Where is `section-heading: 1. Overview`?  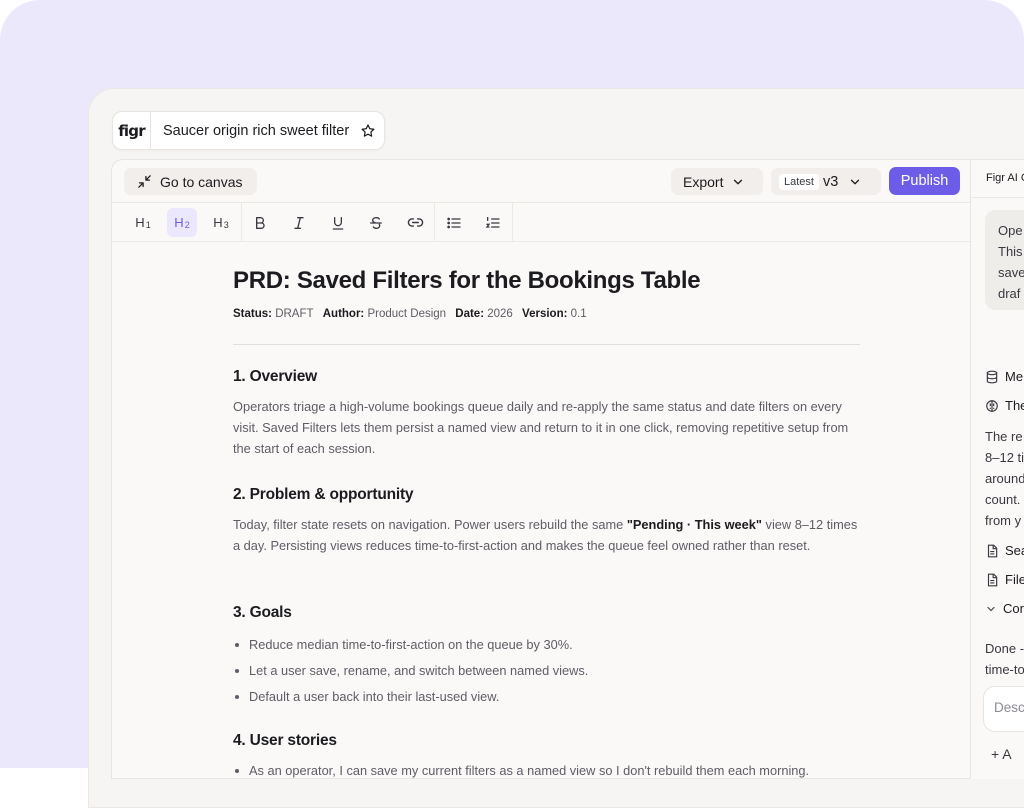 section-heading: 1. Overview is located at coordinates (275, 376).